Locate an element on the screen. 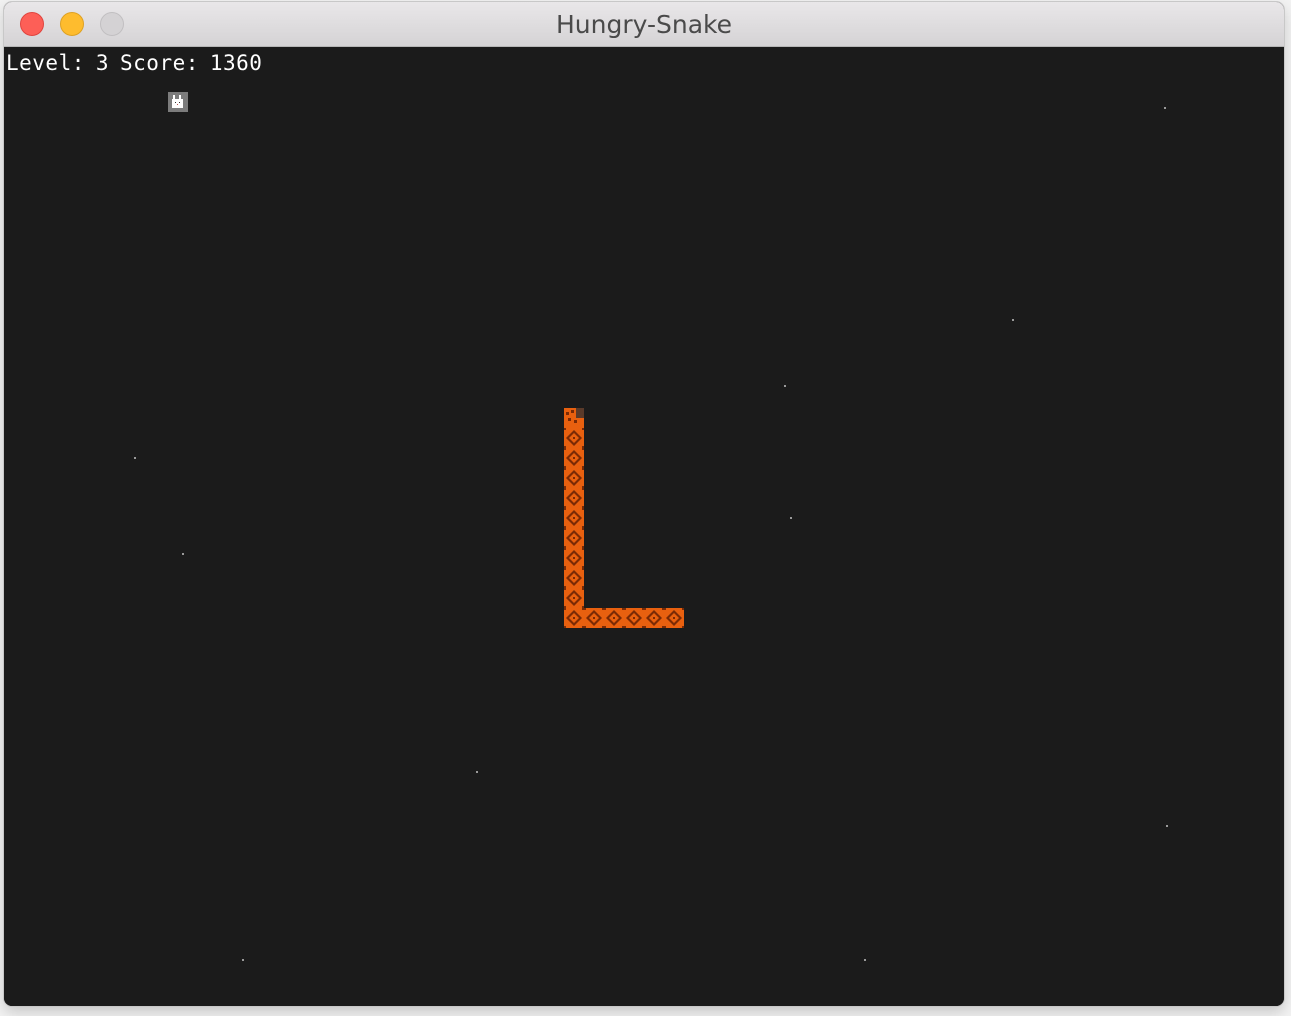 This screenshot has height=1016, width=1291. level-label: Level: is located at coordinates (45, 63).